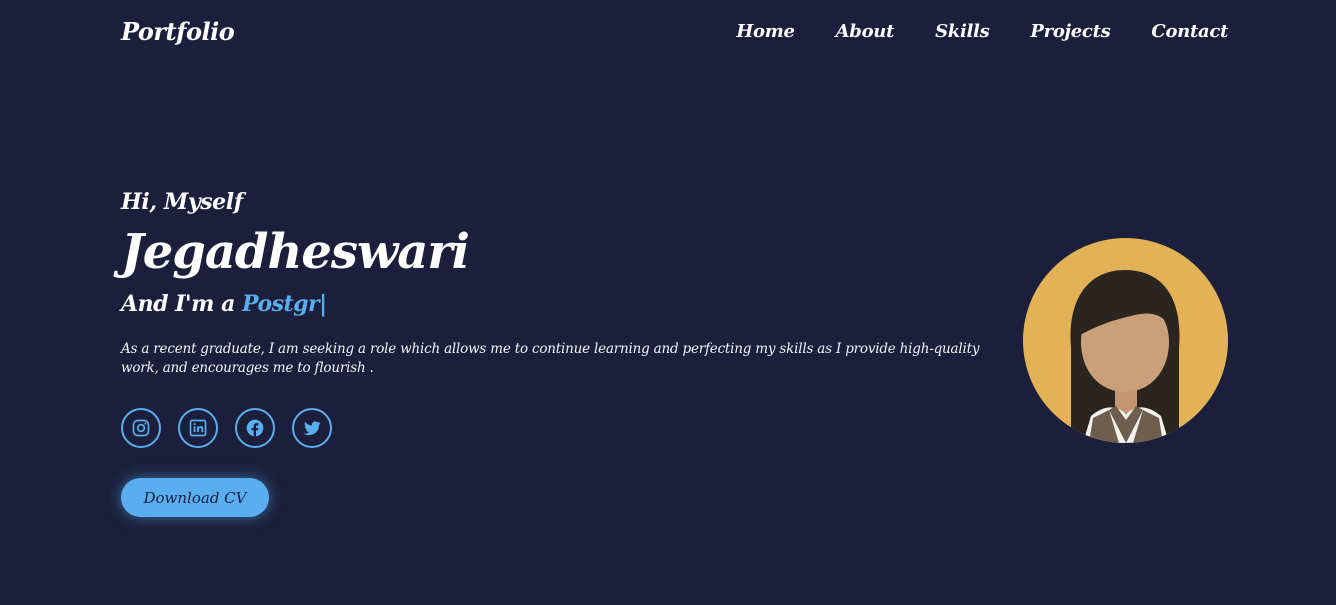  I want to click on twitter-icon, so click(312, 428).